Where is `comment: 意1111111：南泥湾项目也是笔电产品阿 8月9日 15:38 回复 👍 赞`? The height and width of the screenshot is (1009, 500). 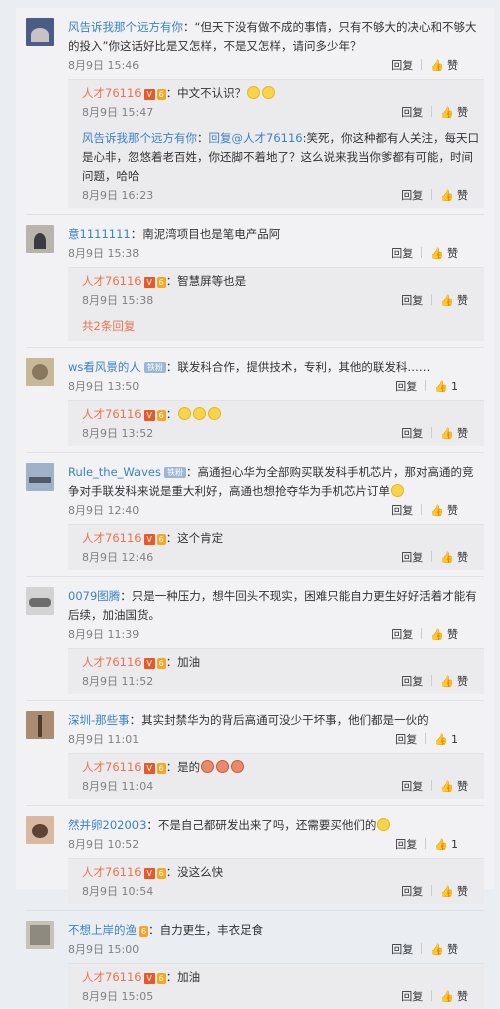
comment: 意1111111：南泥湾项目也是笔电产品阿 8月9日 15:38 回复 👍 赞 is located at coordinates (255, 239).